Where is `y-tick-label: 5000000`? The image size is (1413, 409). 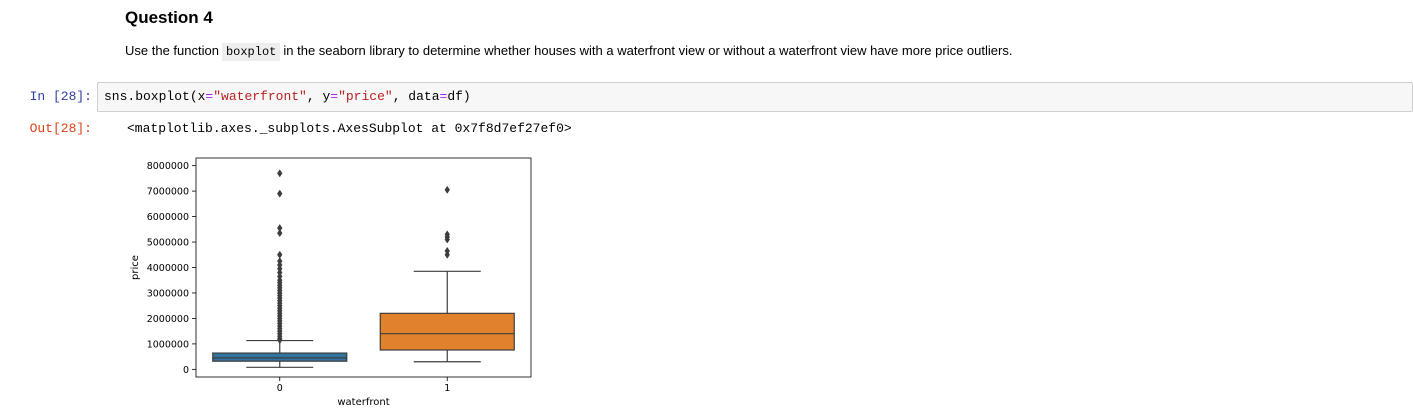
y-tick-label: 5000000 is located at coordinates (168, 243).